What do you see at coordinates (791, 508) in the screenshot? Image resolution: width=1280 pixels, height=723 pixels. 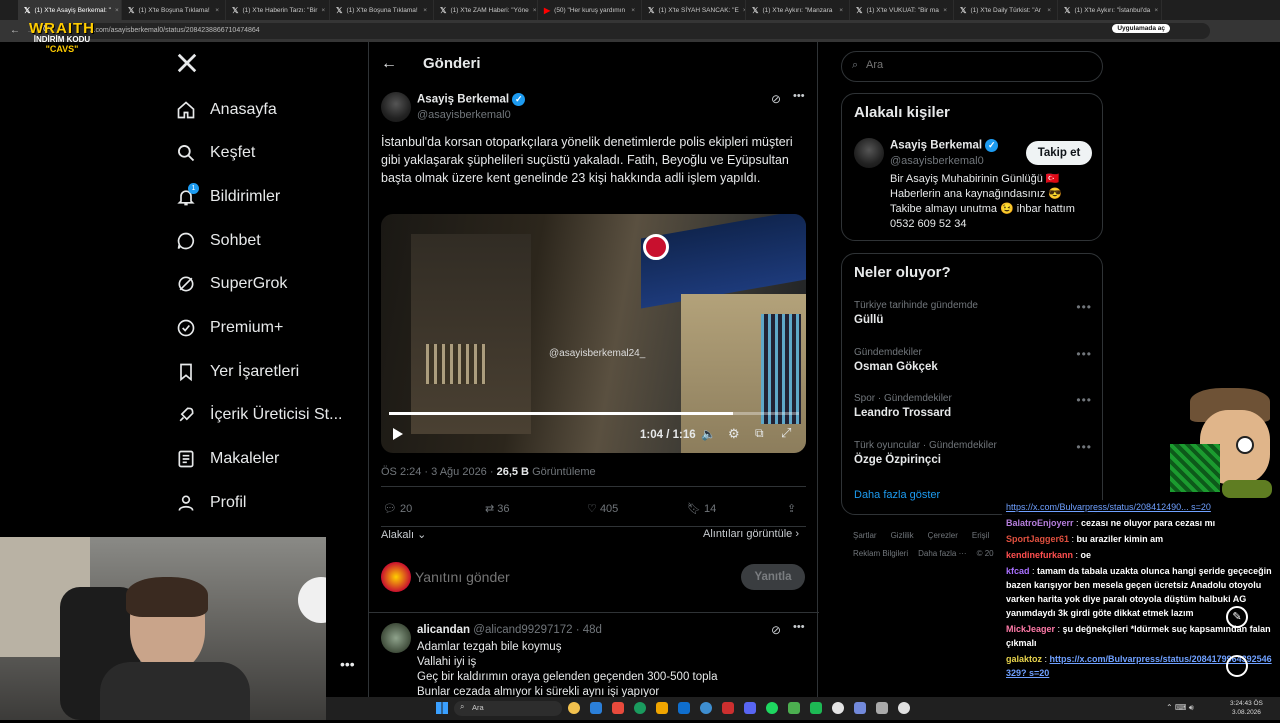 I see `share-icon: ⇪` at bounding box center [791, 508].